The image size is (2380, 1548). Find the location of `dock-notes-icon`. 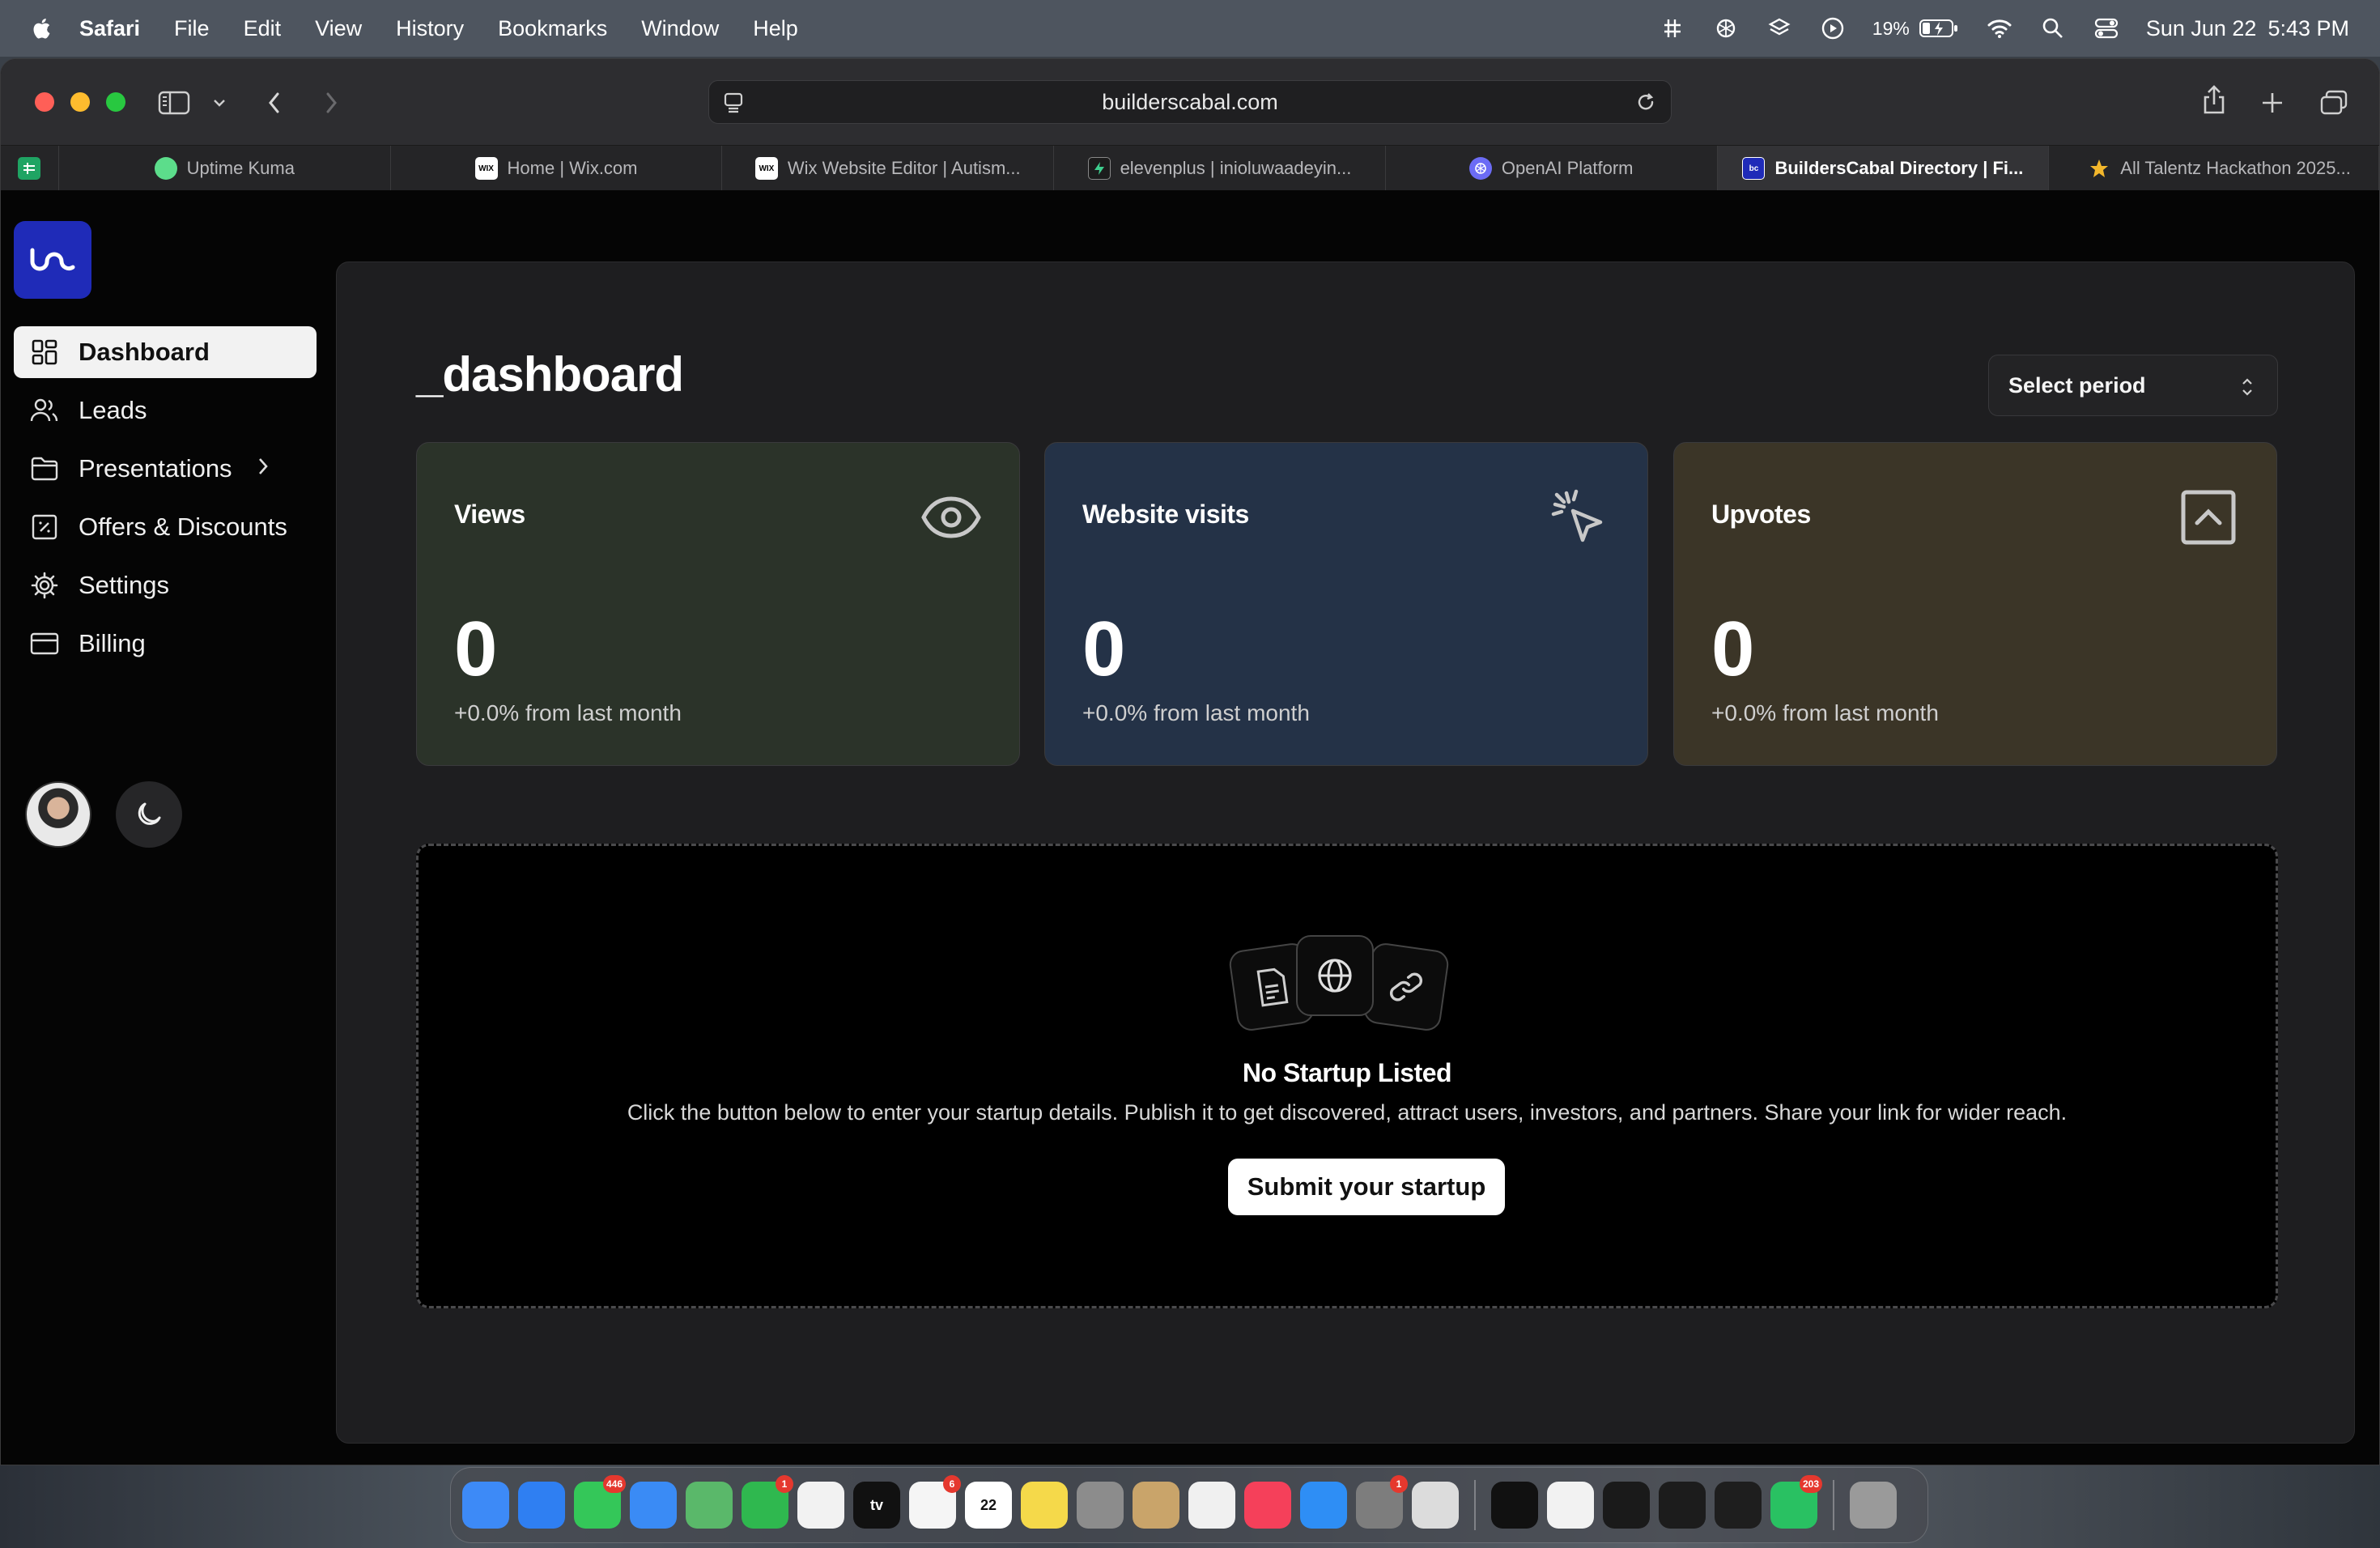

dock-notes-icon is located at coordinates (1044, 1506).